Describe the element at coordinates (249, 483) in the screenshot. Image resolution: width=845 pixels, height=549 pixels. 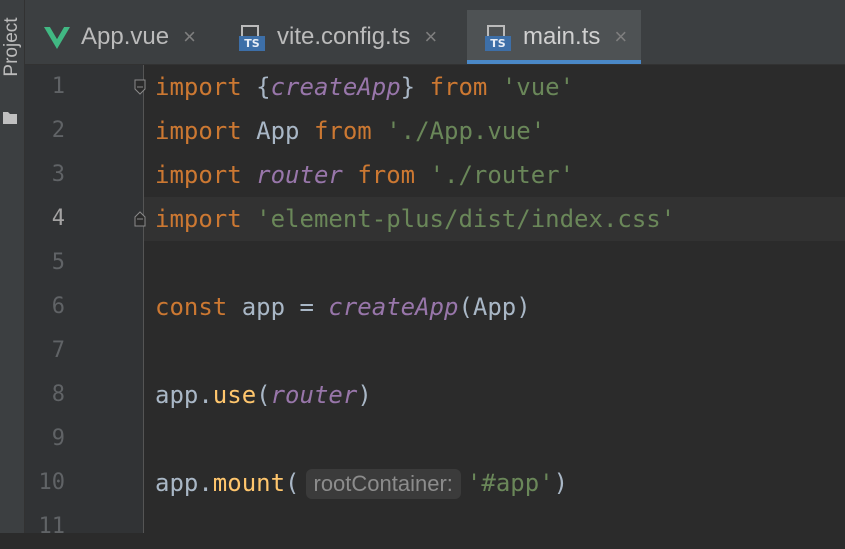
I see `code-token: mount` at that location.